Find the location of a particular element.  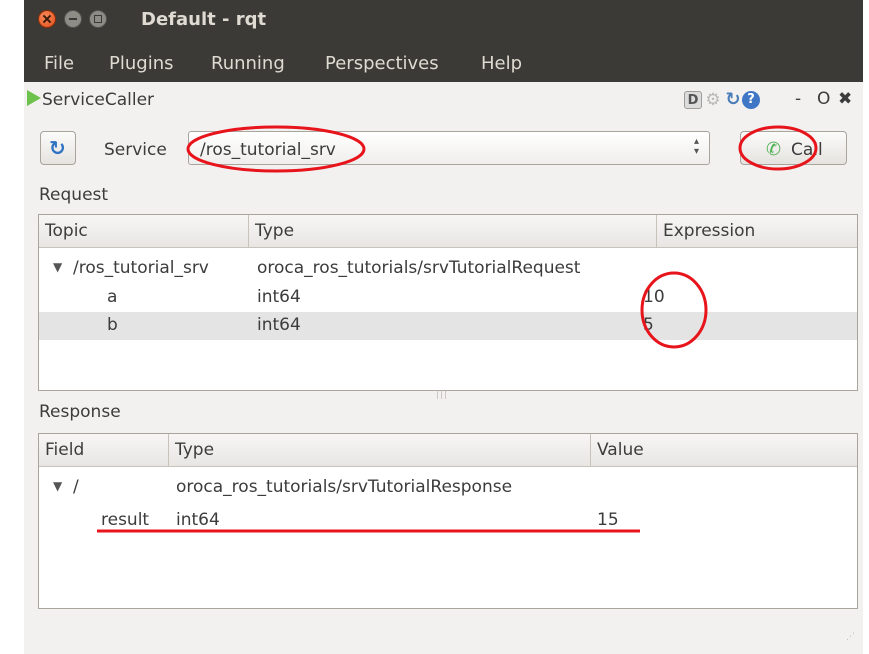

topic-cell: /ros_tutorial_srv is located at coordinates (141, 268).